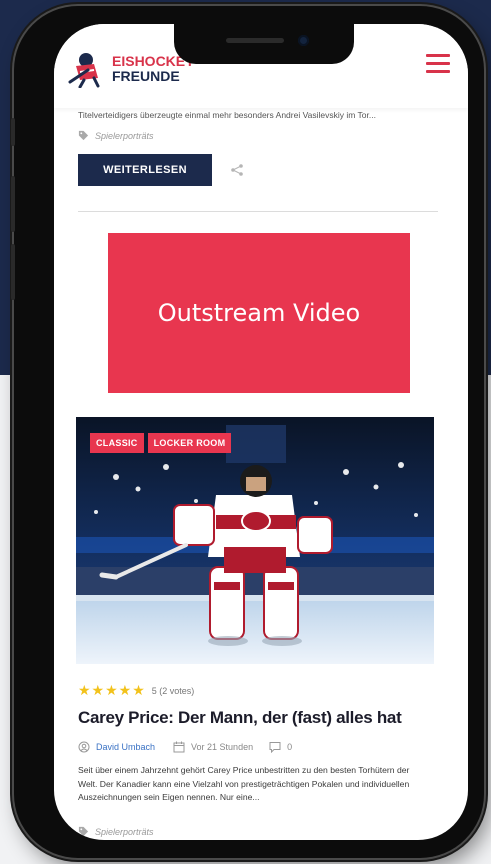 The height and width of the screenshot is (864, 491). Describe the element at coordinates (438, 64) in the screenshot. I see `menu-icon` at that location.